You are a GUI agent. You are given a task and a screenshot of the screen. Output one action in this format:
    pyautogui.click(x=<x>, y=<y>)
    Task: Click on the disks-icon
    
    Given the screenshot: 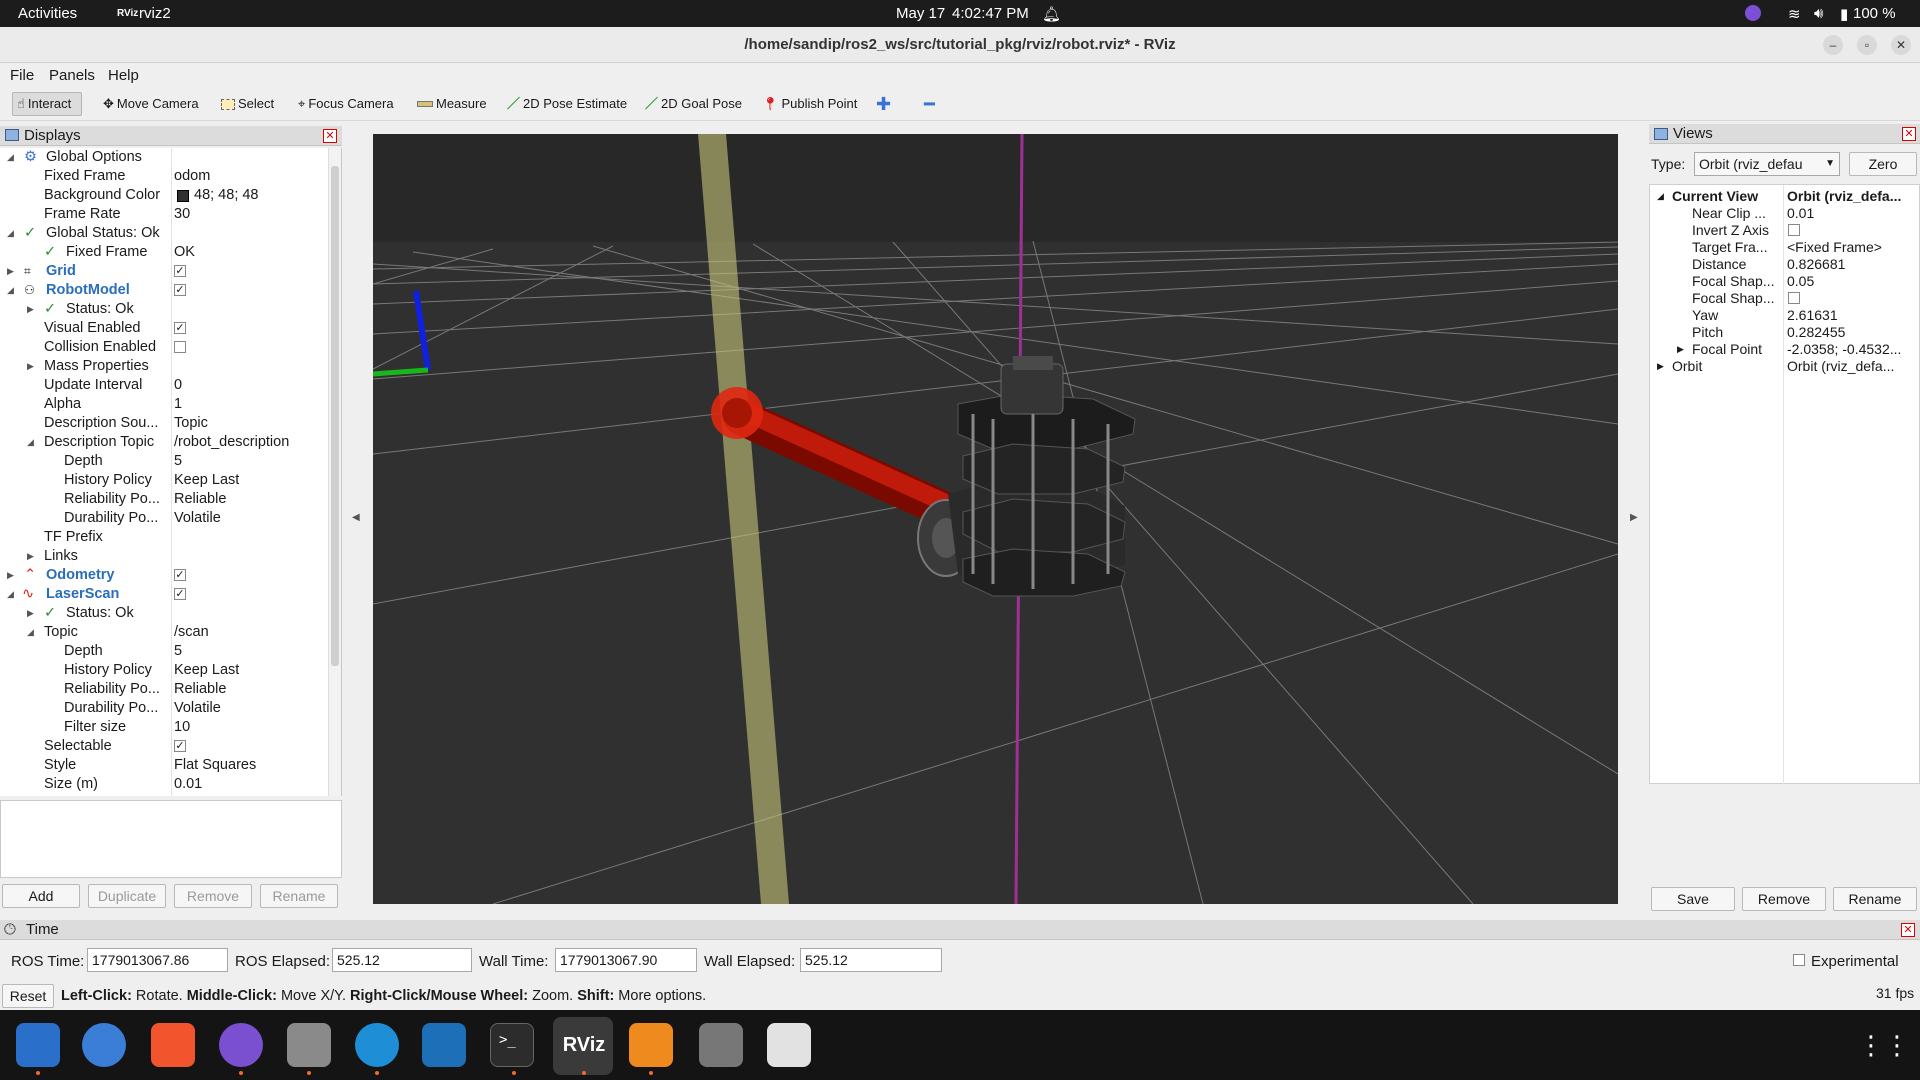 What is the action you would take?
    pyautogui.click(x=721, y=1045)
    